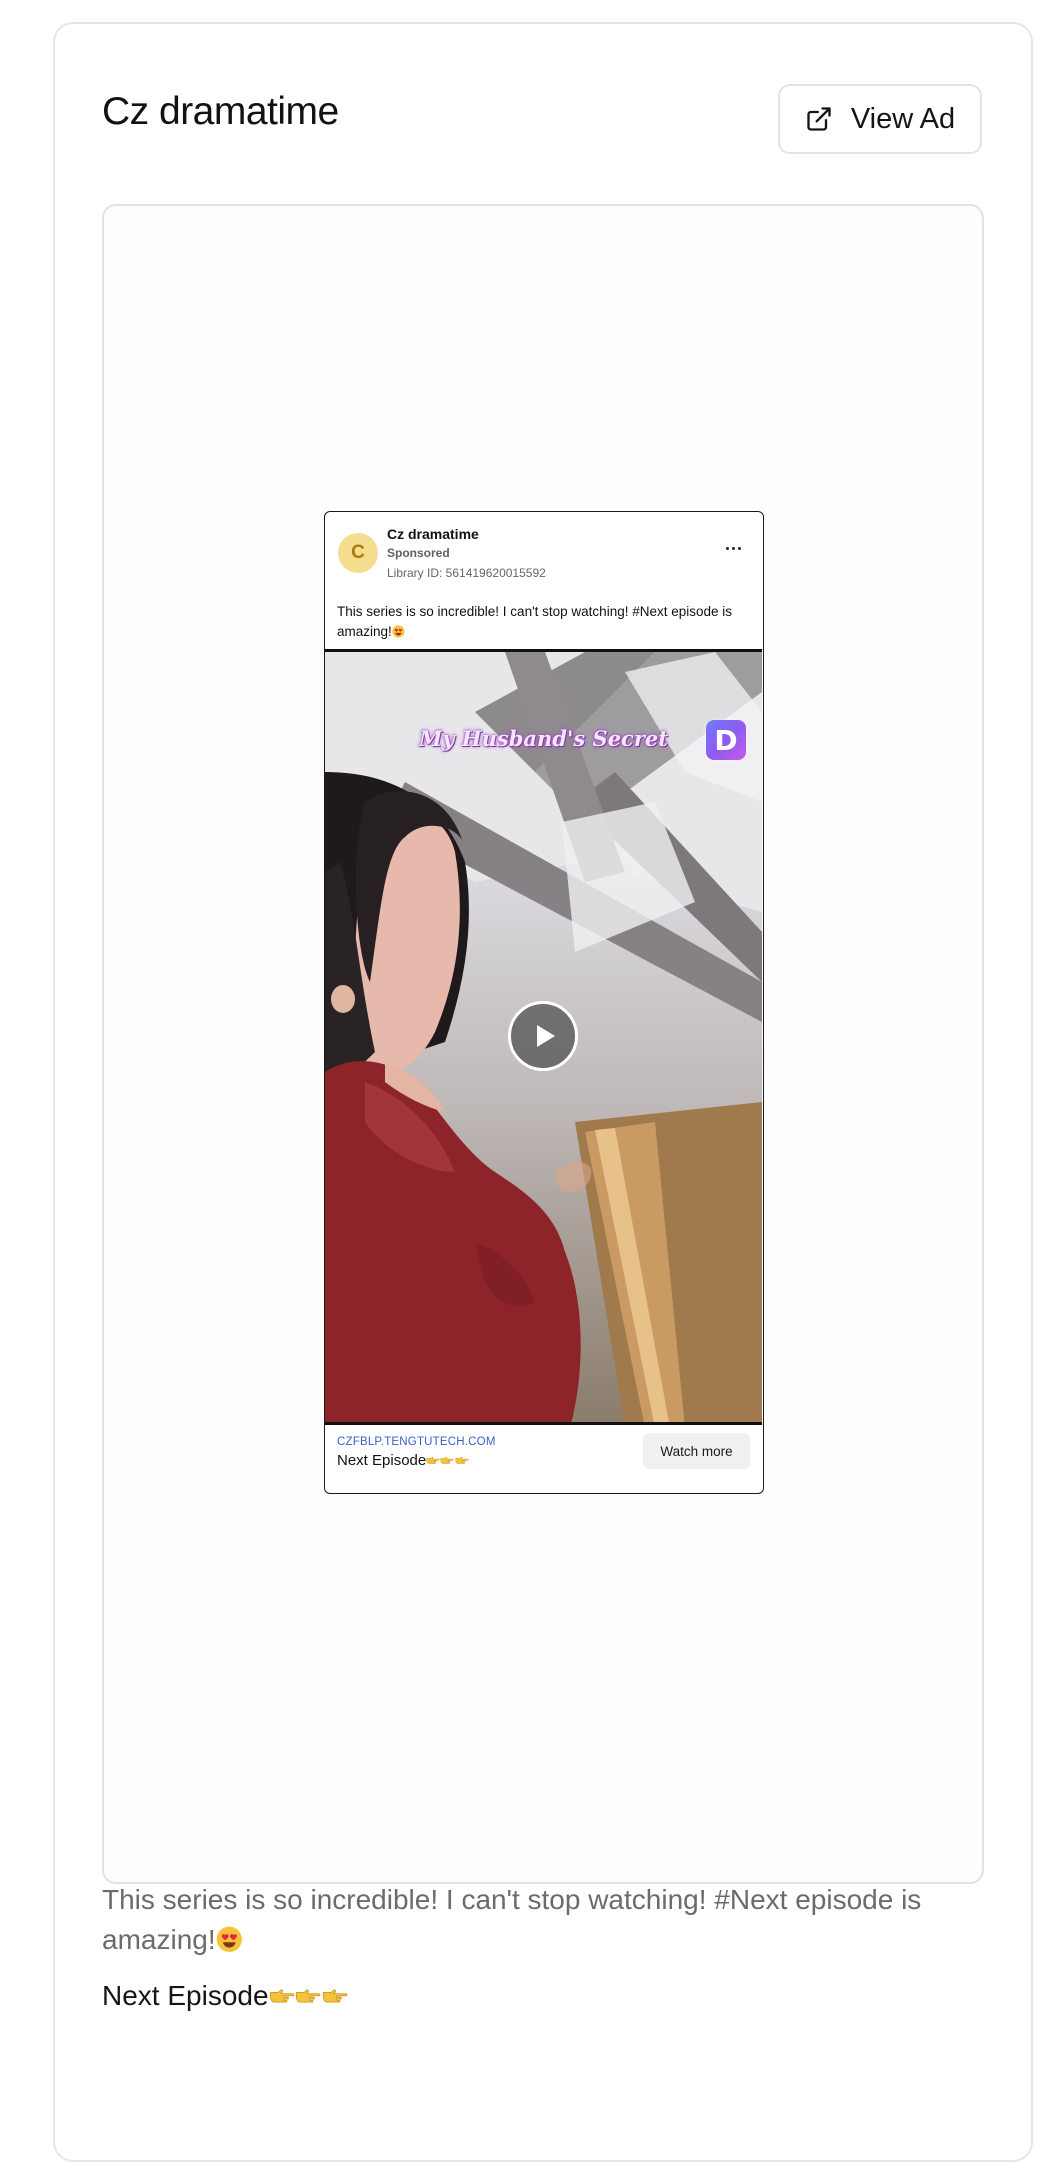 Image resolution: width=1056 pixels, height=2162 pixels. Describe the element at coordinates (220, 111) in the screenshot. I see `page-title: Cz dramatime` at that location.